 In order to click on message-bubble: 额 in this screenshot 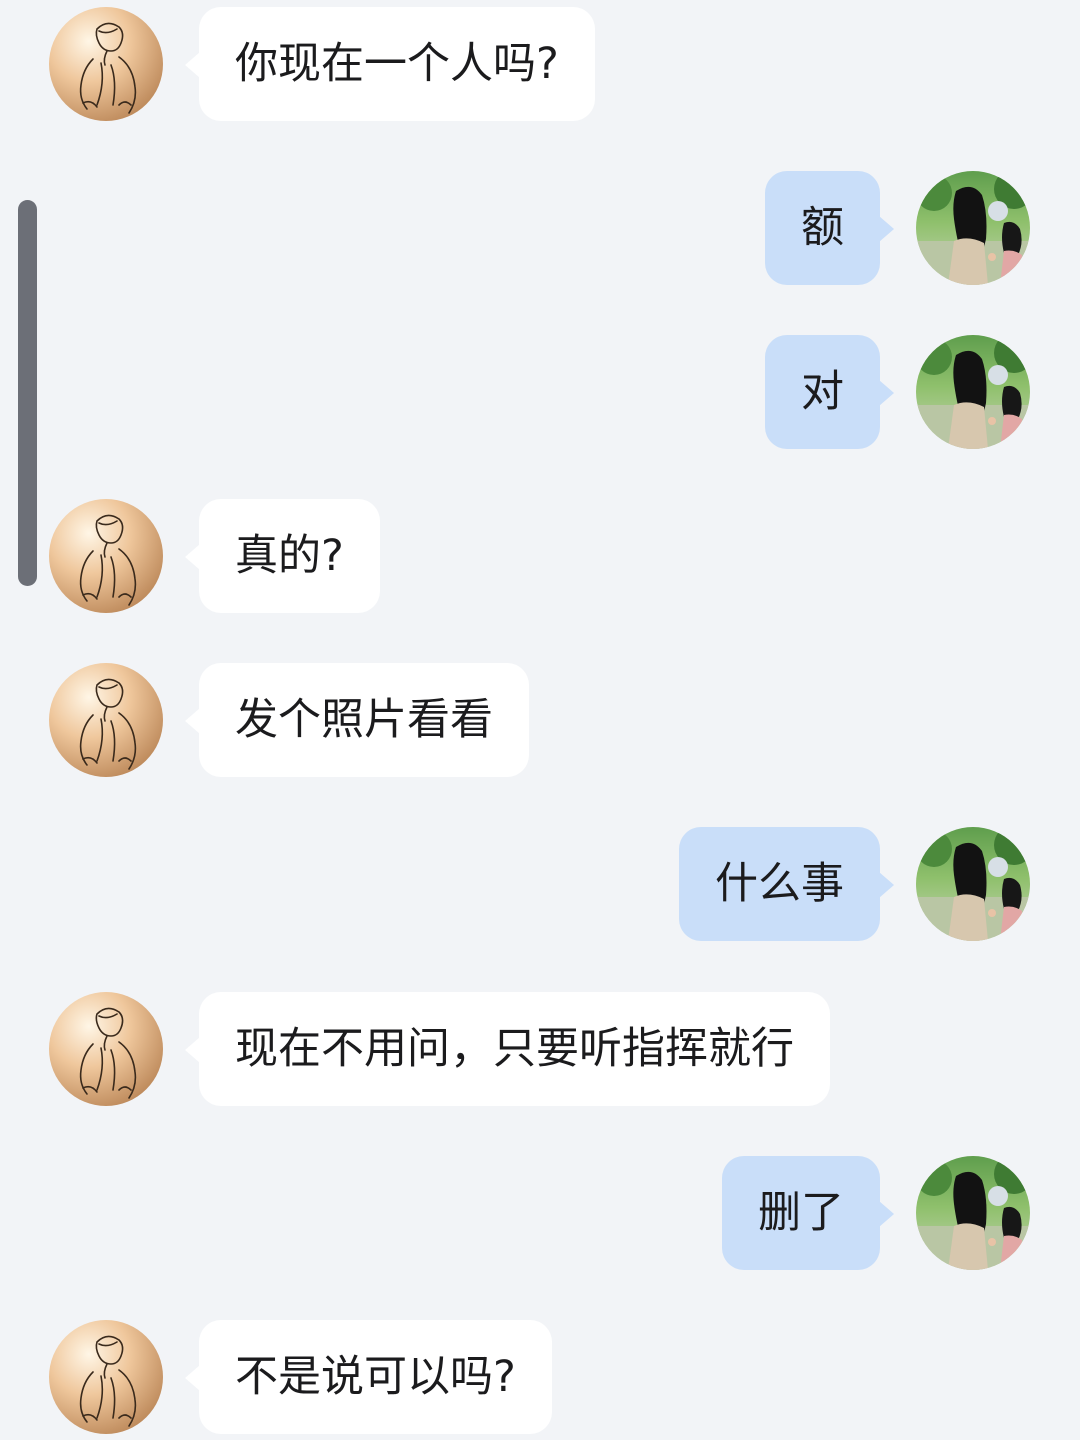, I will do `click(829, 228)`.